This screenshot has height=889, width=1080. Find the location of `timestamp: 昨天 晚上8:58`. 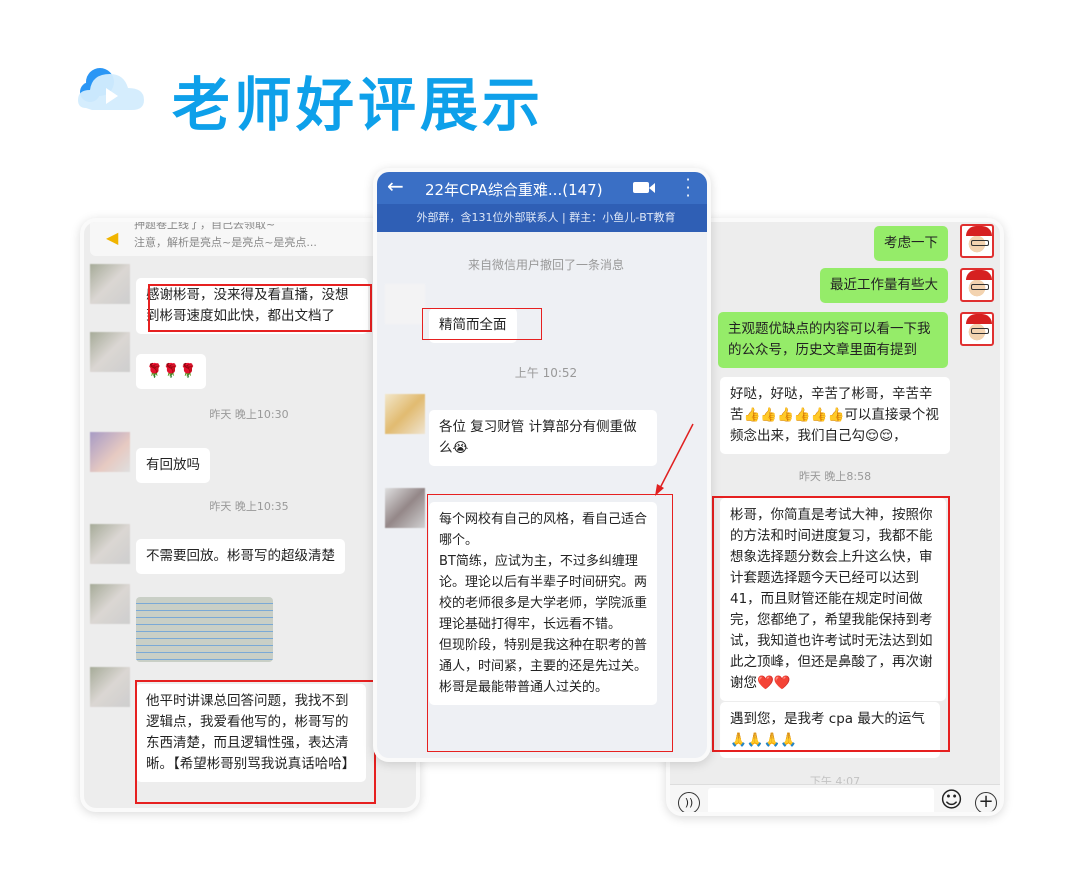

timestamp: 昨天 晚上8:58 is located at coordinates (835, 476).